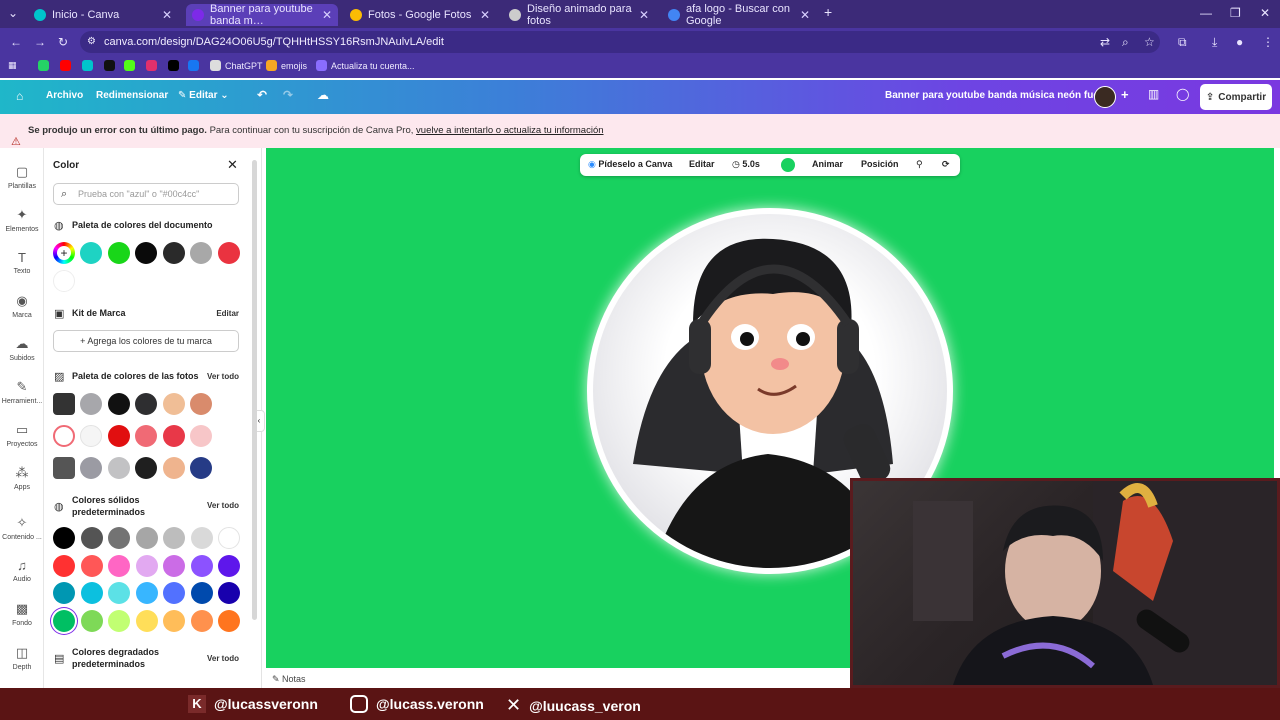  What do you see at coordinates (109, 65) in the screenshot?
I see `bookmark-tiktok` at bounding box center [109, 65].